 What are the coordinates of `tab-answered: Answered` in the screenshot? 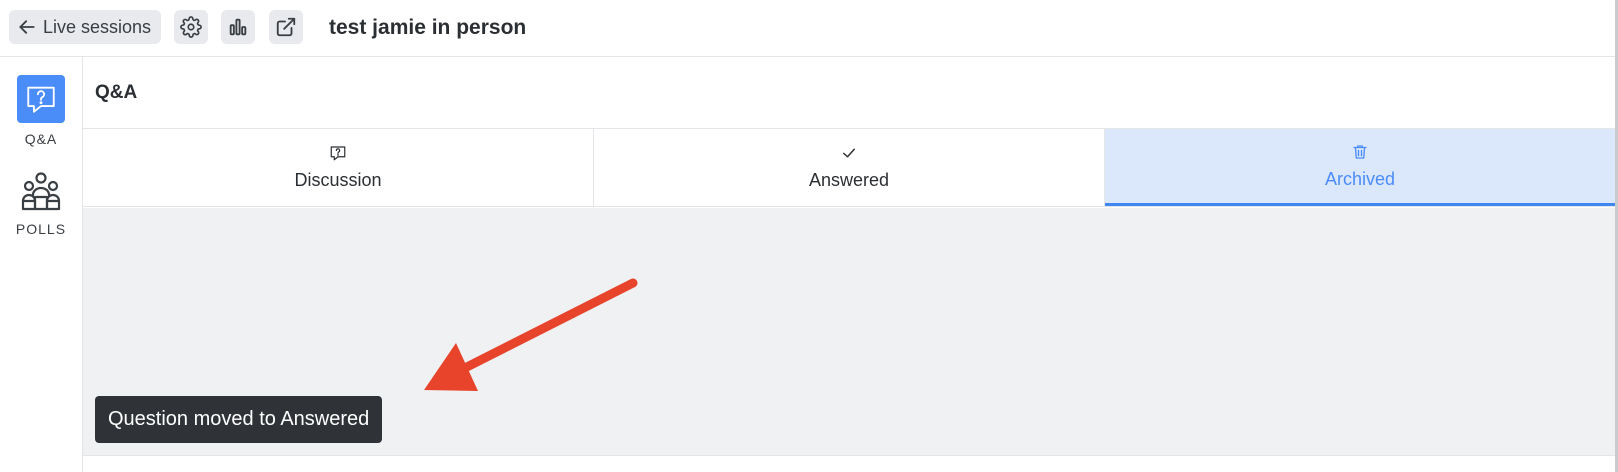 It's located at (849, 167).